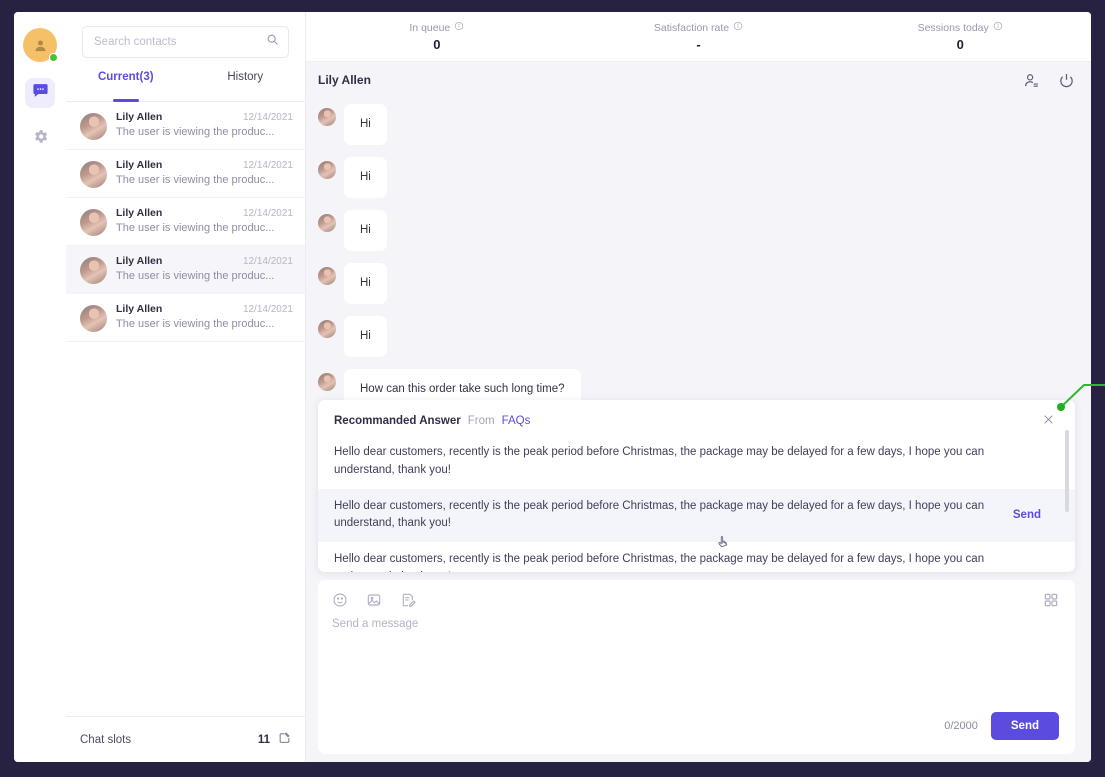 This screenshot has height=777, width=1105. Describe the element at coordinates (272, 42) in the screenshot. I see `search-icon` at that location.